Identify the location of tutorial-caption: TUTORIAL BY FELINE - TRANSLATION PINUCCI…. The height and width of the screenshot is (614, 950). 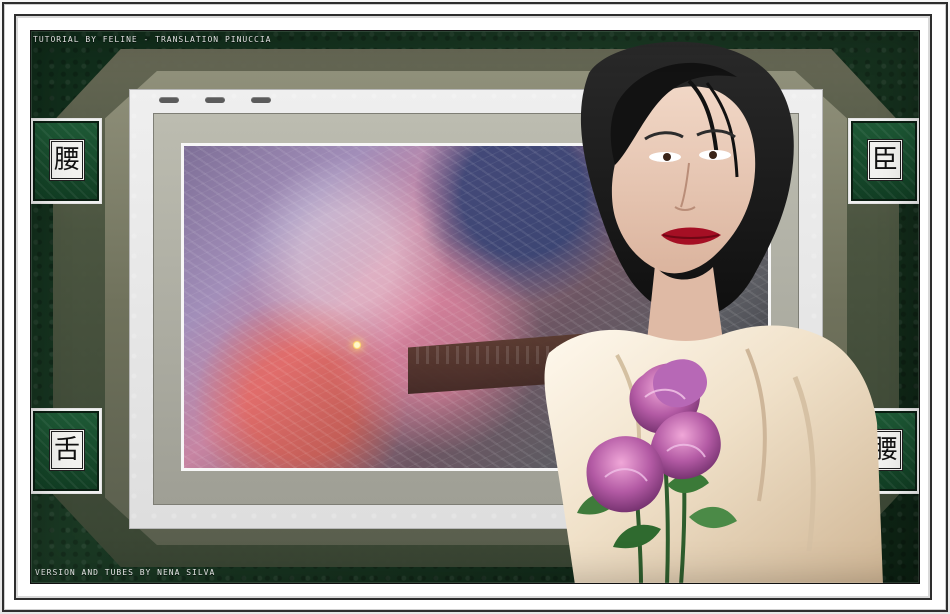
(152, 39).